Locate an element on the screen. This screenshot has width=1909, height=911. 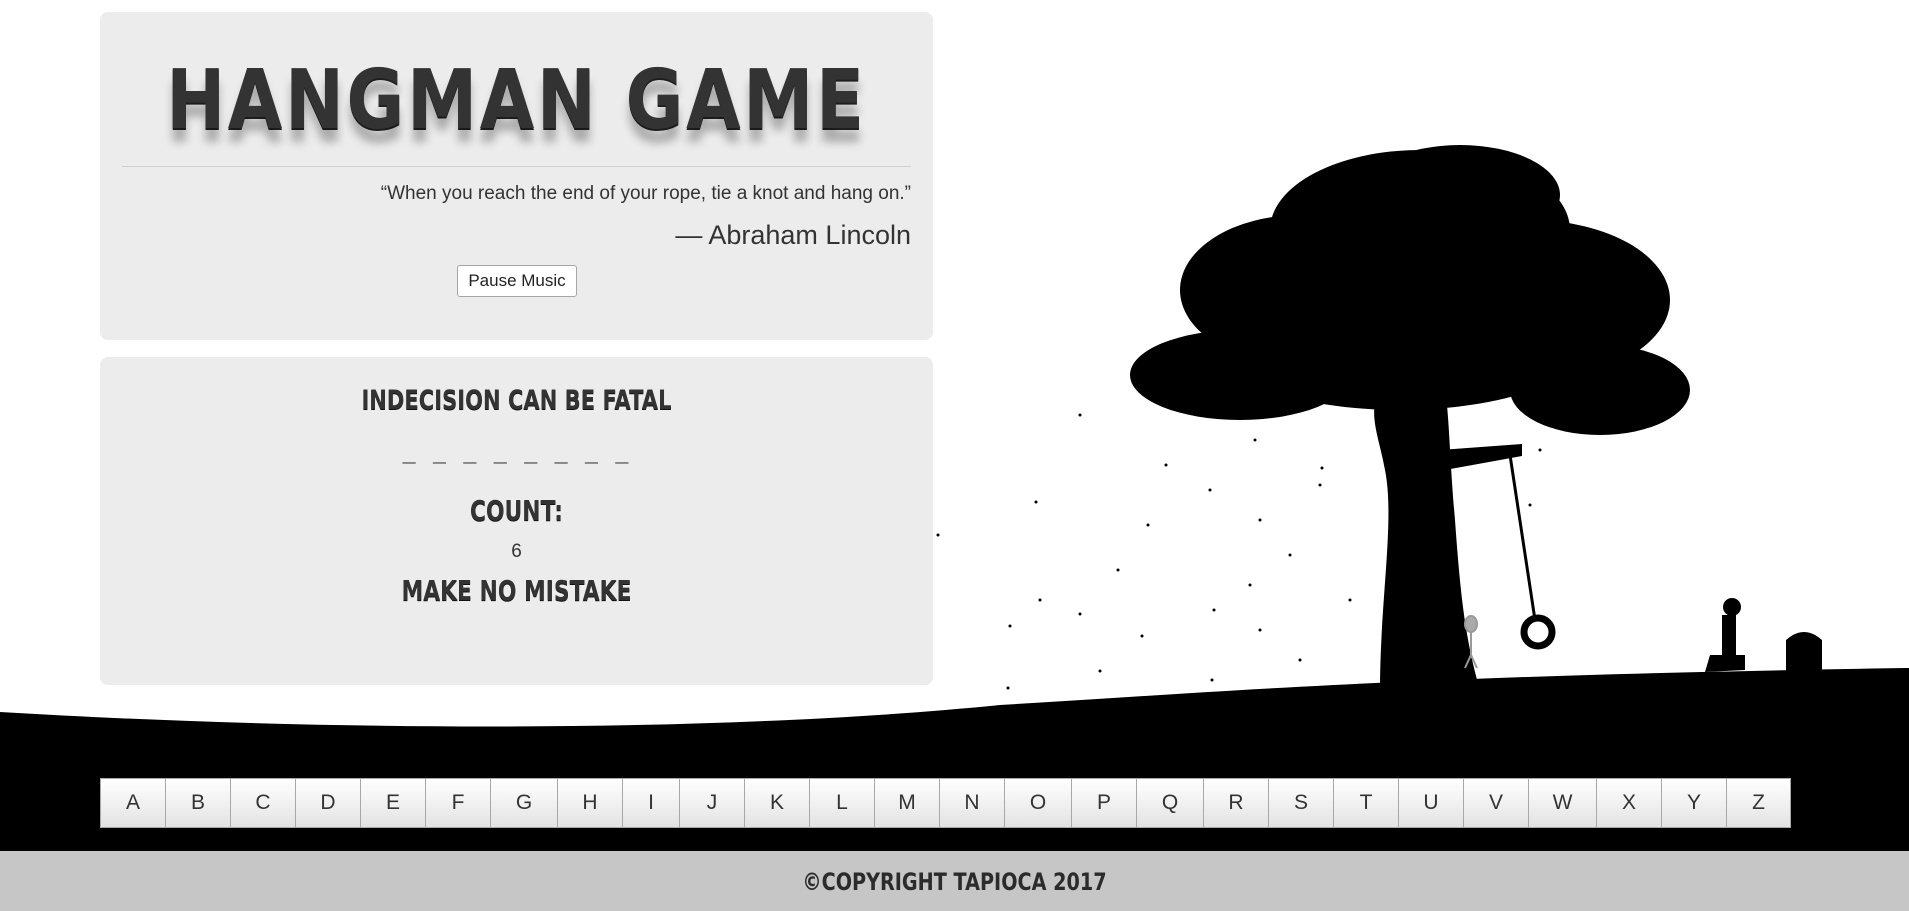
letter-keyboard: ABCDEFGHIJKLMNOPQRSTUVWXYZ is located at coordinates (945, 803).